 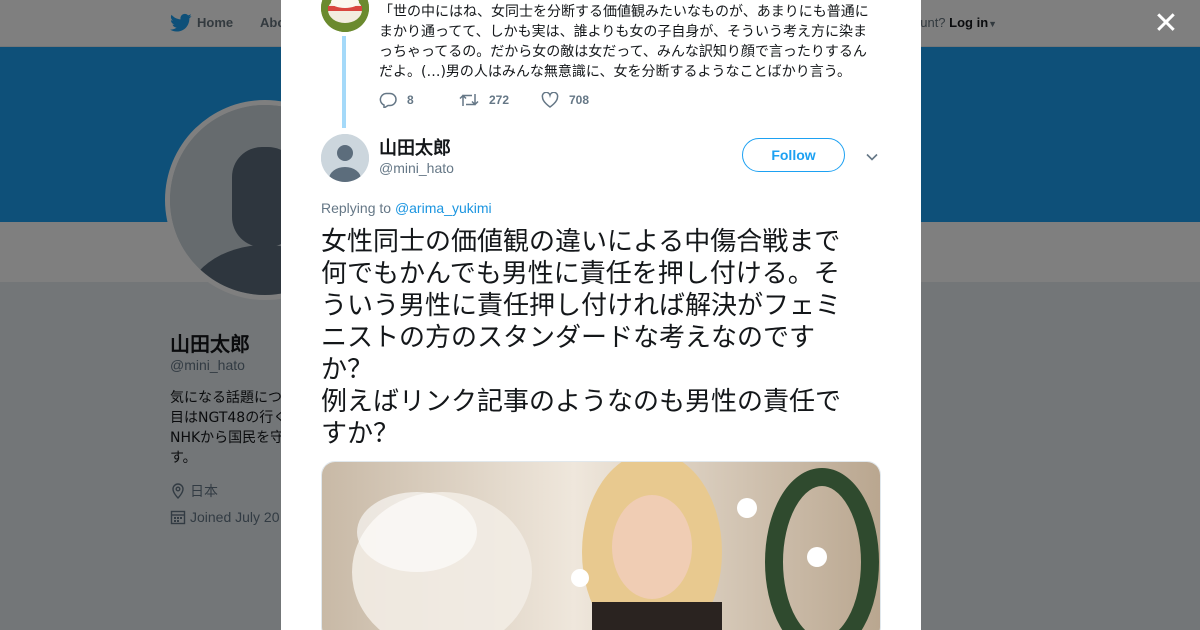 What do you see at coordinates (580, 274) in the screenshot?
I see `tweet-line: 何でもかんでも男性に責任を押し付ける。そ` at bounding box center [580, 274].